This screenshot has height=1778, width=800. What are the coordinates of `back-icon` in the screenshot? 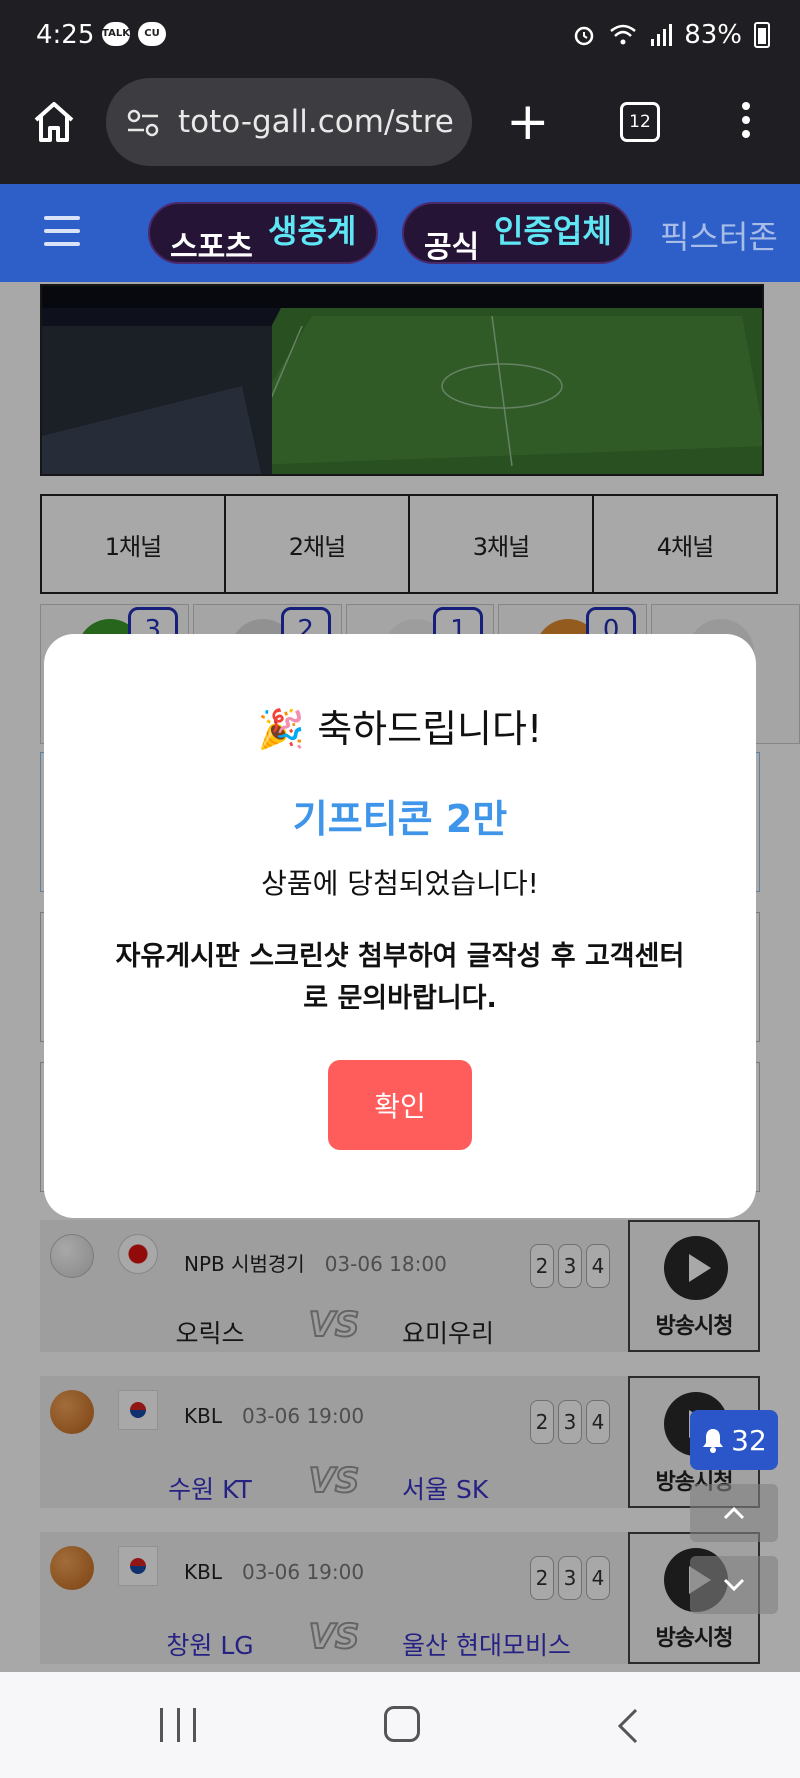 It's located at (627, 1726).